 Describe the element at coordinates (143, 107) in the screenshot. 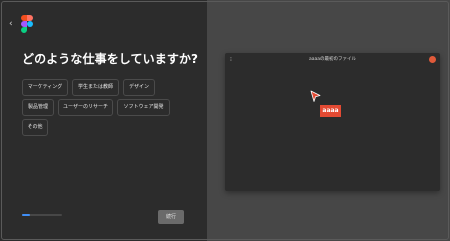

I see `option-software-development: ソフトウェア開発` at that location.